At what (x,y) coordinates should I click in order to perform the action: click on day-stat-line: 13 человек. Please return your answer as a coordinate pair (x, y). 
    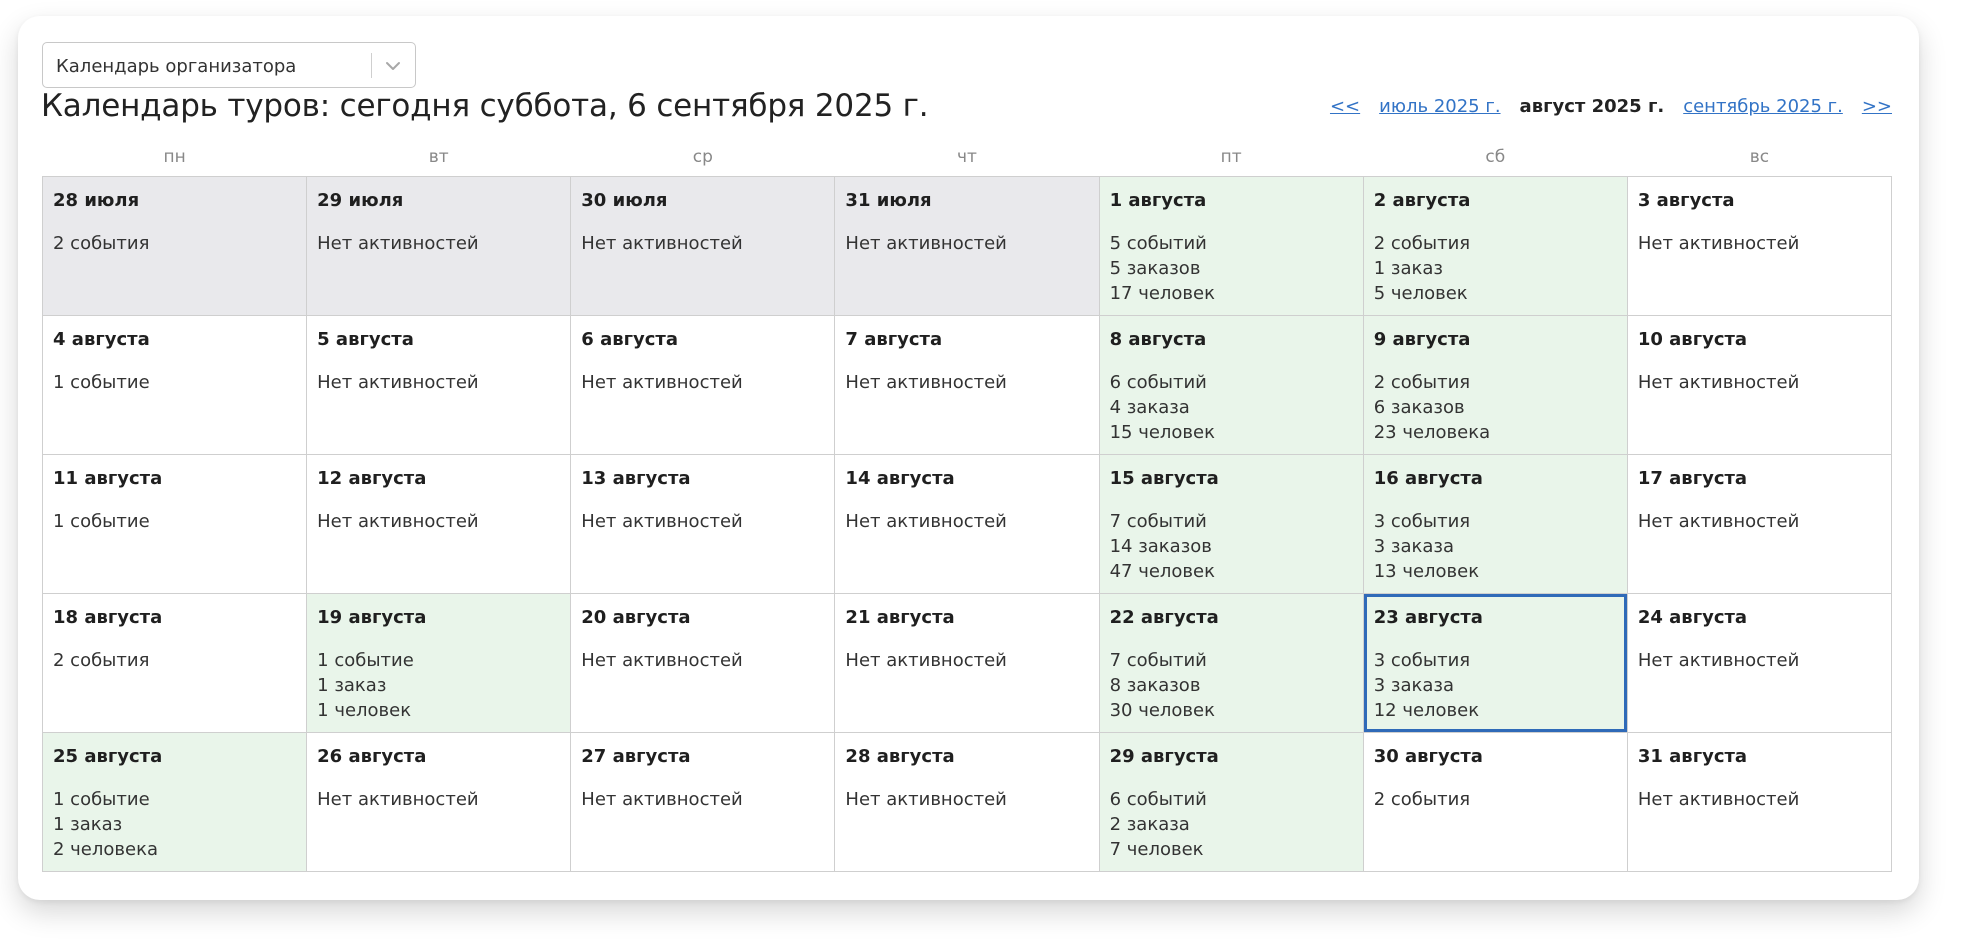
    Looking at the image, I should click on (1426, 571).